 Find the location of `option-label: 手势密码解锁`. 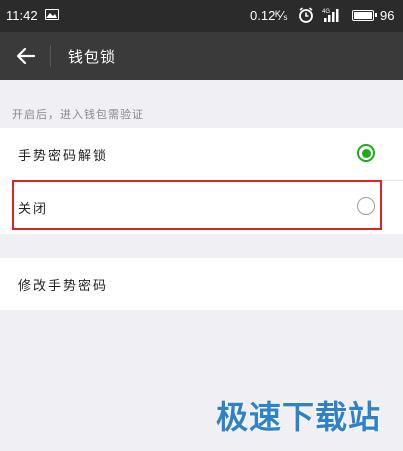

option-label: 手势密码解锁 is located at coordinates (63, 156).